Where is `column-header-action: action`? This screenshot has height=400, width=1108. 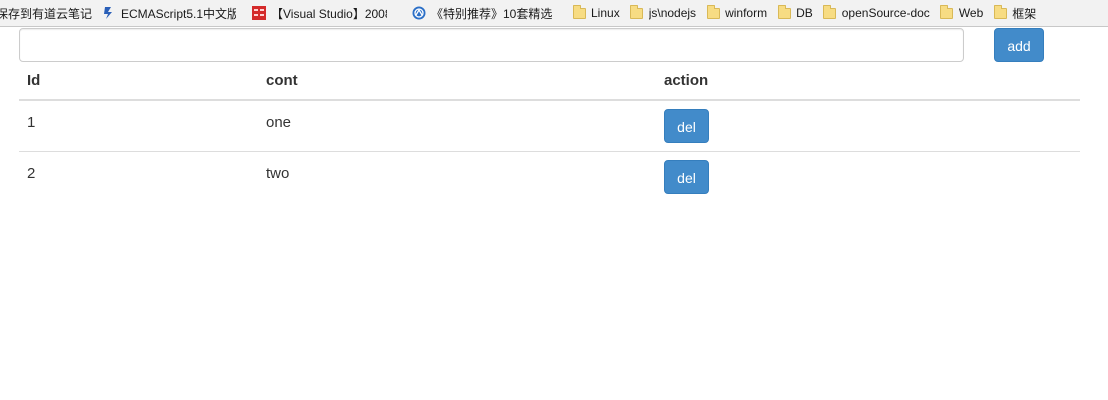
column-header-action: action is located at coordinates (868, 81).